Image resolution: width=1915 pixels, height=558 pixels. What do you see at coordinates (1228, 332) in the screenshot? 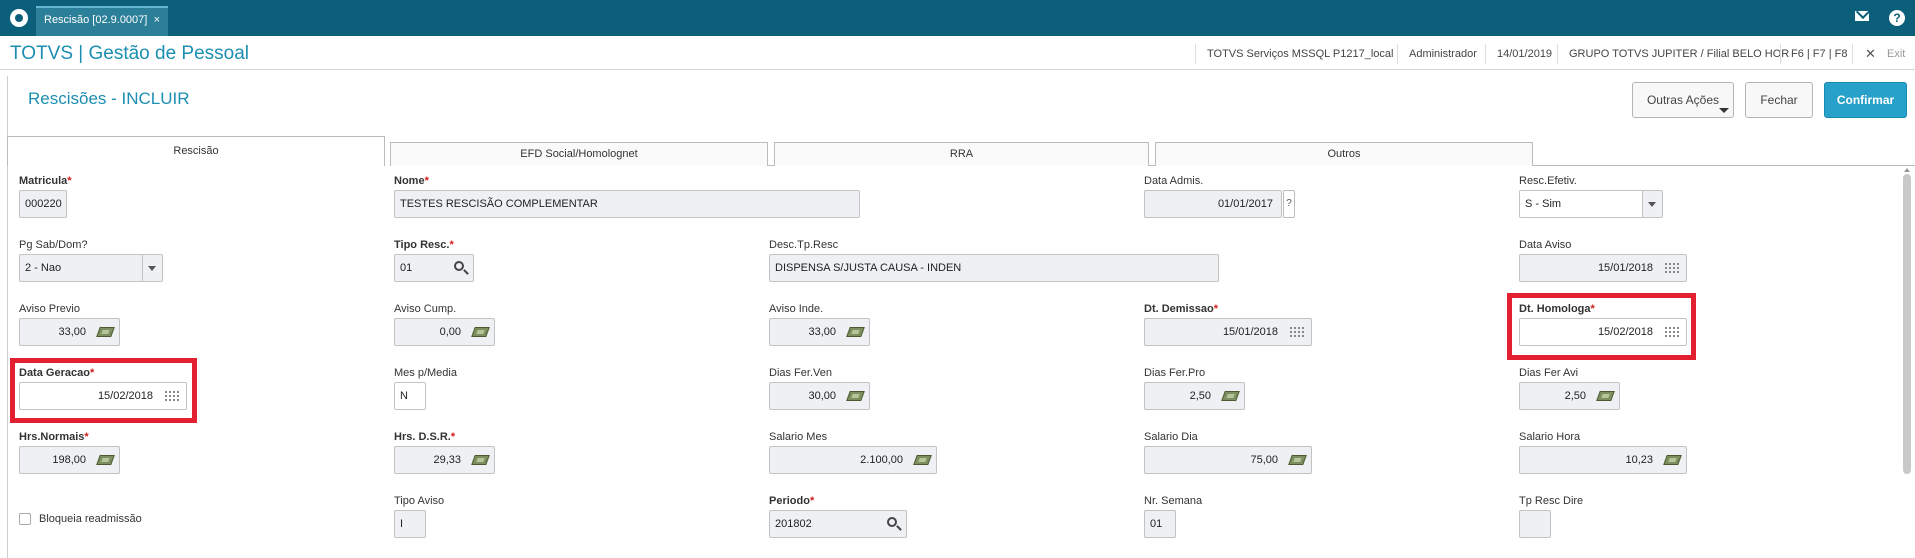
I see `dt-demissao-field: 15/01/2018` at bounding box center [1228, 332].